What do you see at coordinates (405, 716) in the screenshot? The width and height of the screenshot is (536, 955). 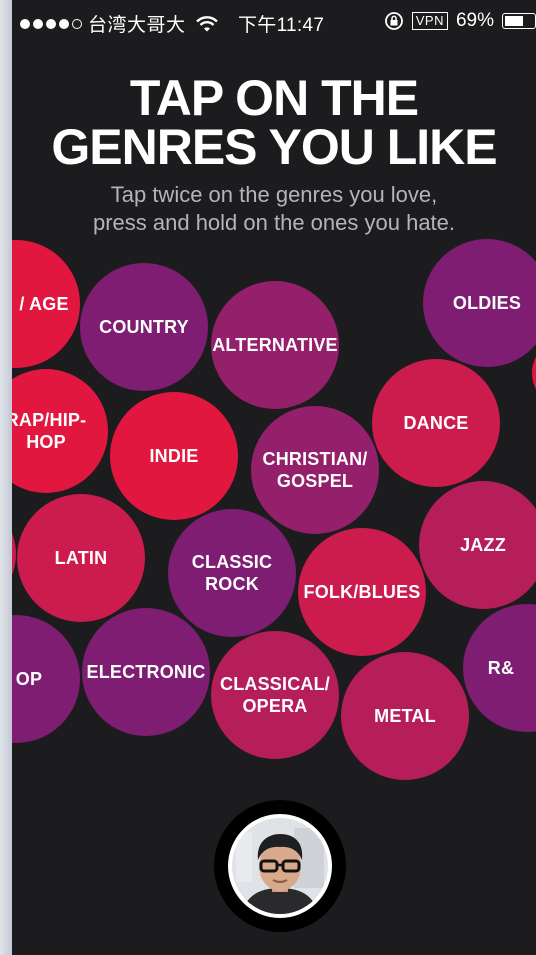 I see `genre-bubble-metal: METAL` at bounding box center [405, 716].